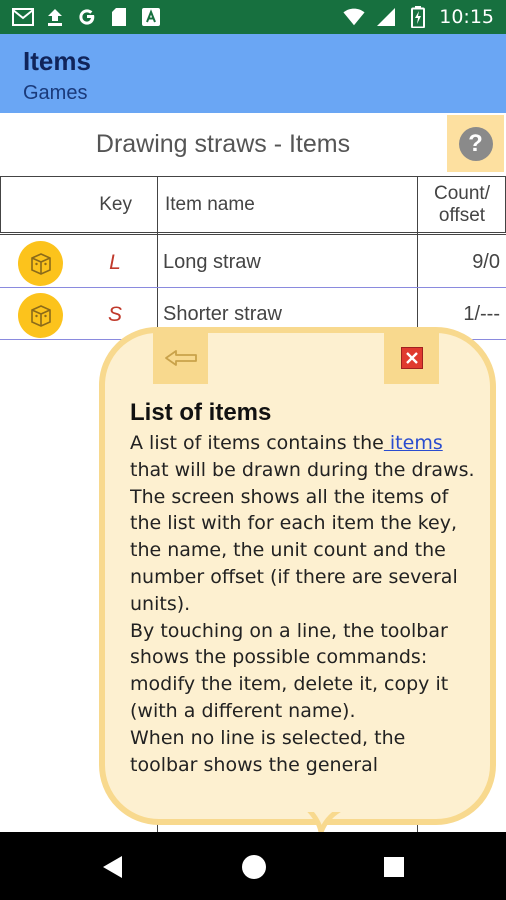 The width and height of the screenshot is (506, 900). What do you see at coordinates (253, 73) in the screenshot?
I see `app-bar: Items Games` at bounding box center [253, 73].